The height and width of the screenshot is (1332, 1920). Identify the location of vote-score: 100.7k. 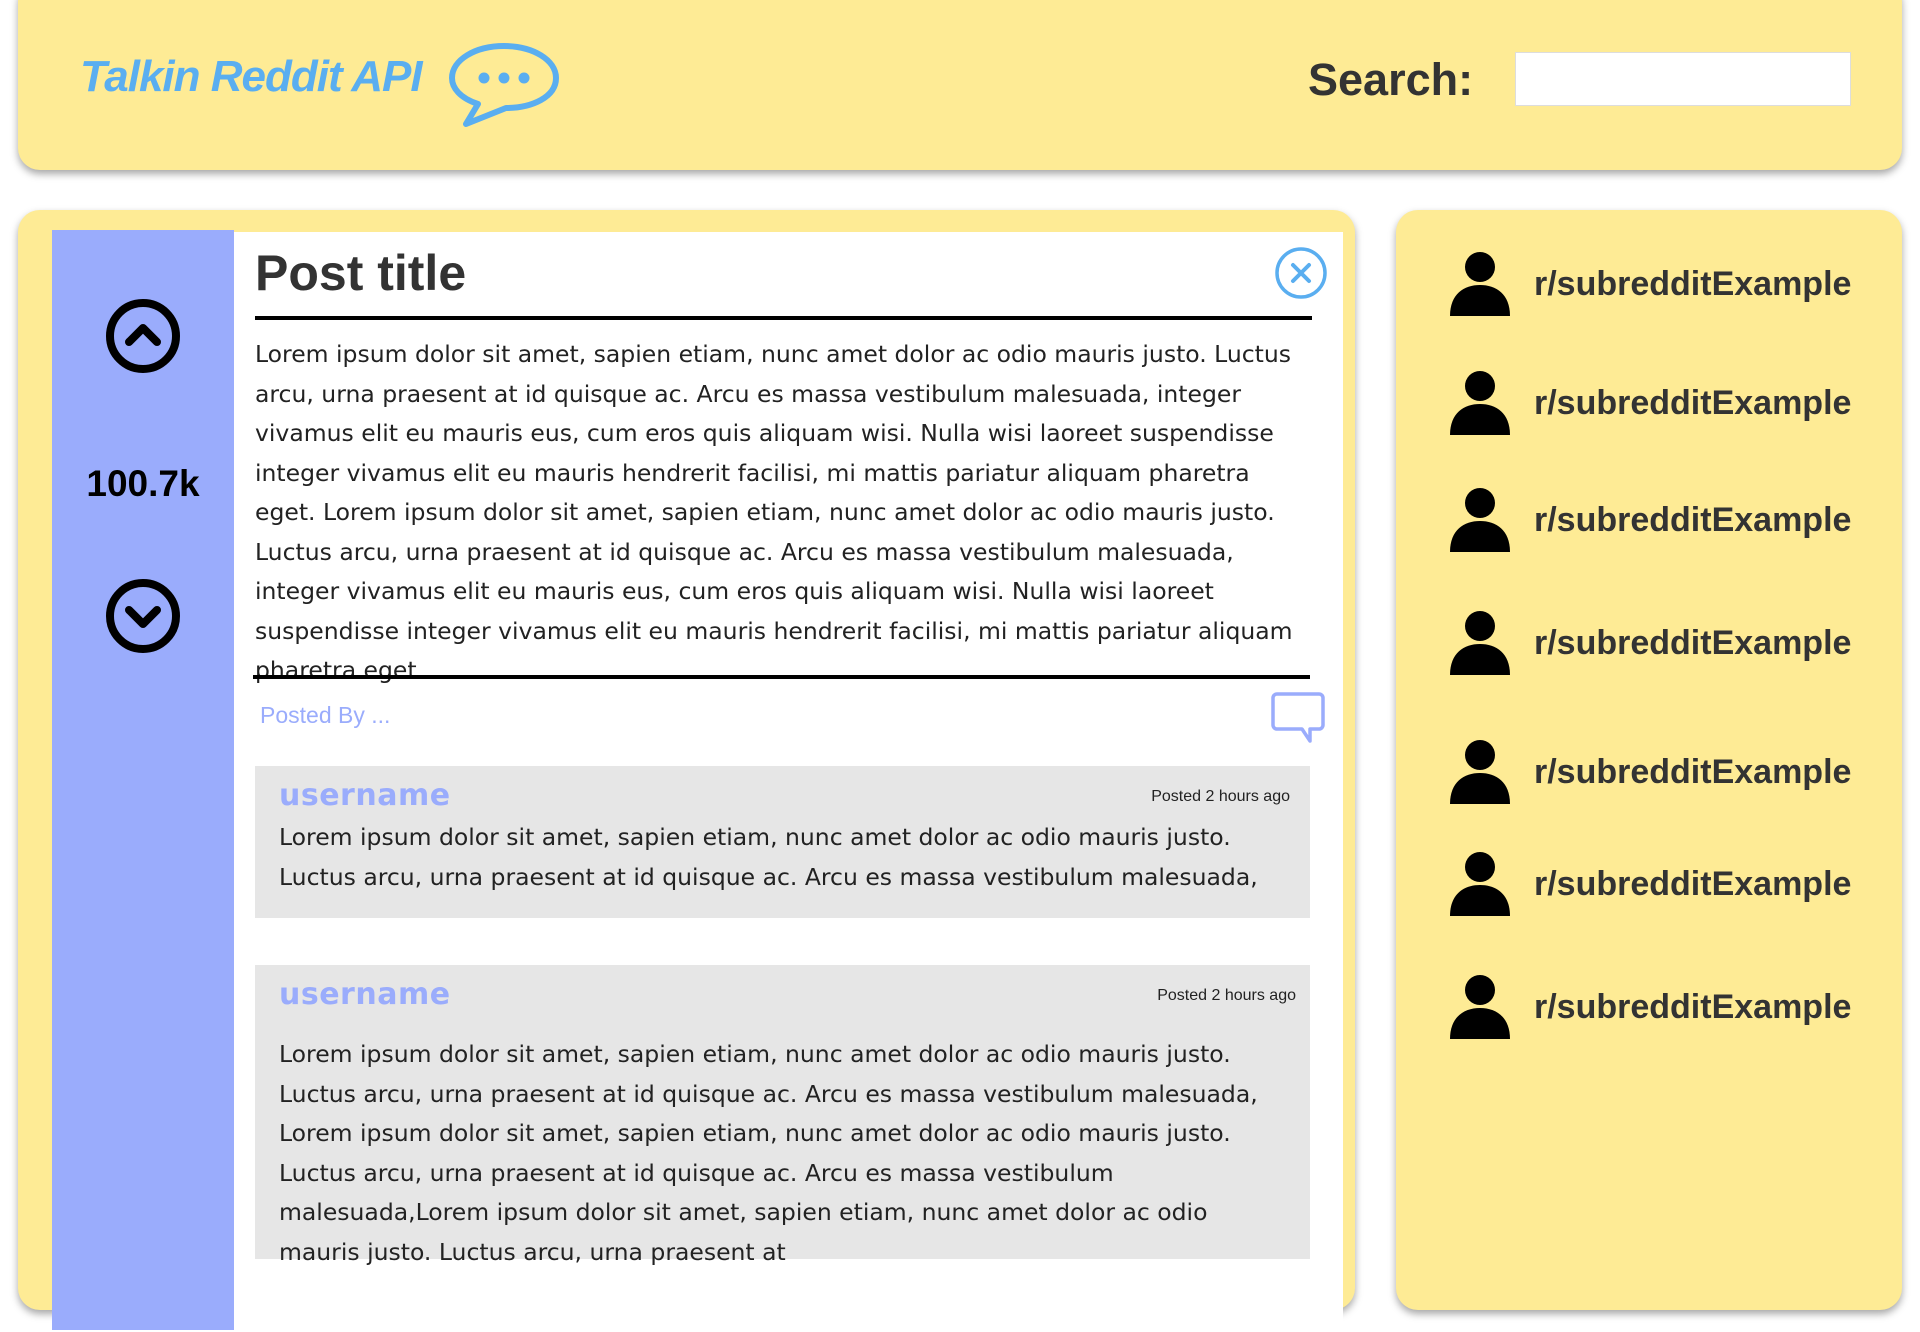
(143, 483).